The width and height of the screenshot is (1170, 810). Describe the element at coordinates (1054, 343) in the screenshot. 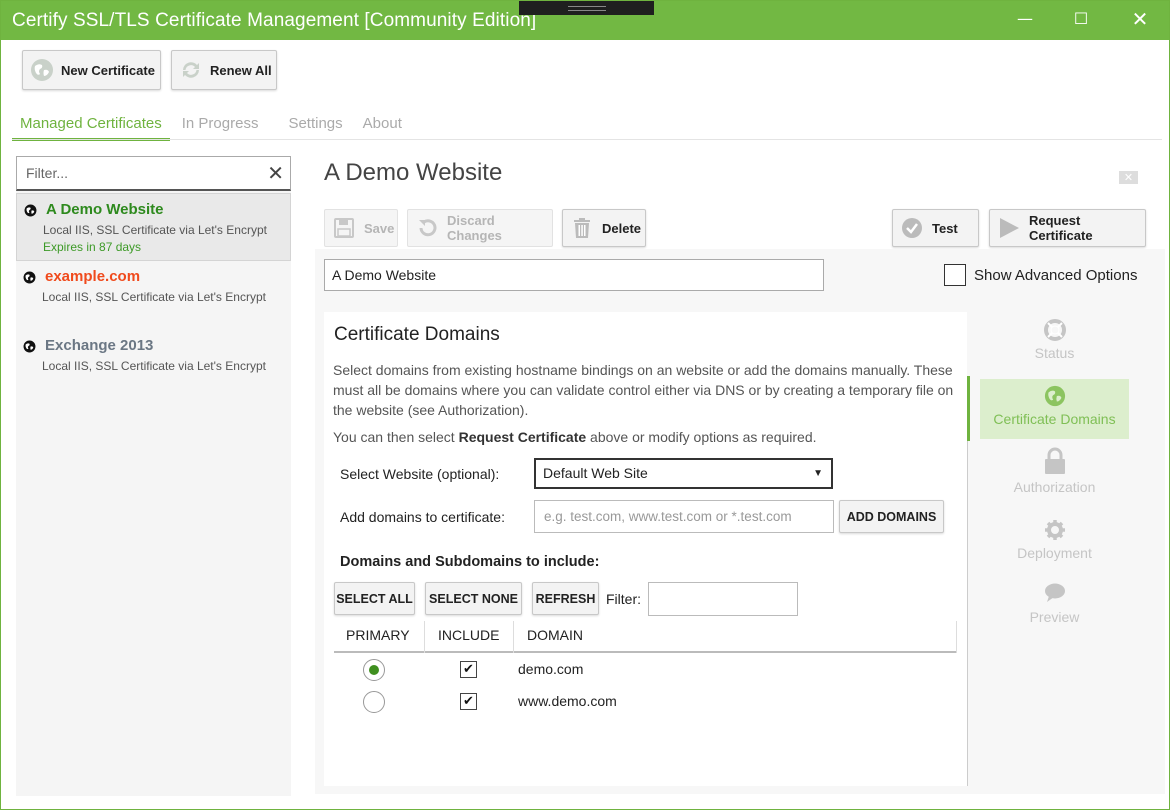

I see `nav-status: Status` at that location.